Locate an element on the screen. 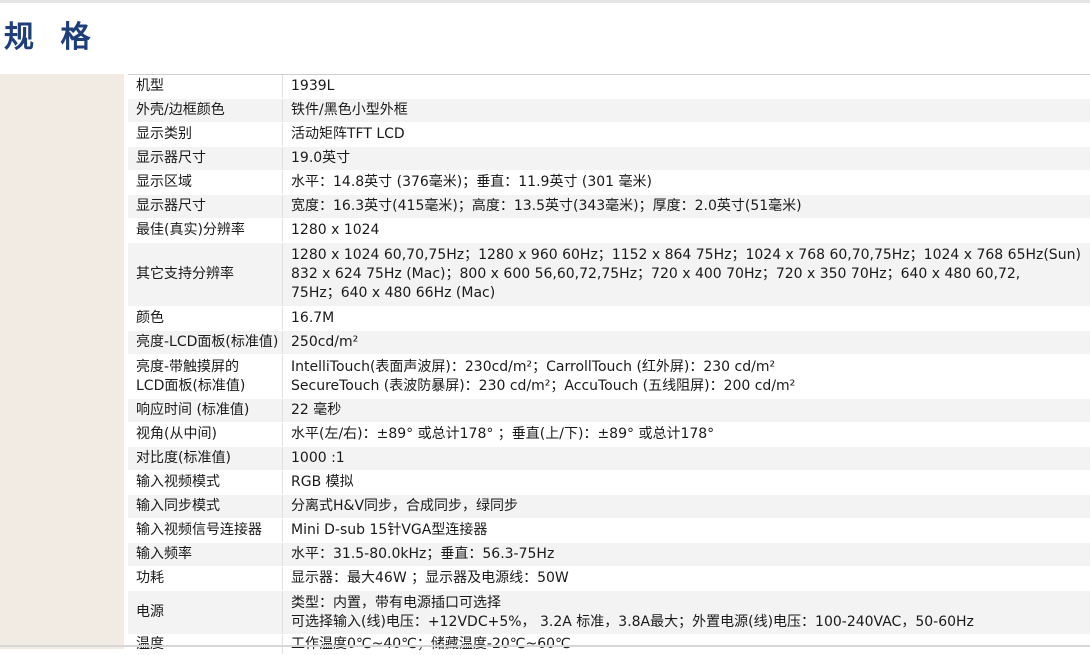 The image size is (1090, 655). spec-row: 显示区域 水平：14.8英寸 (376毫米)；垂直：11.9英寸 (301 毫米) is located at coordinates (609, 183).